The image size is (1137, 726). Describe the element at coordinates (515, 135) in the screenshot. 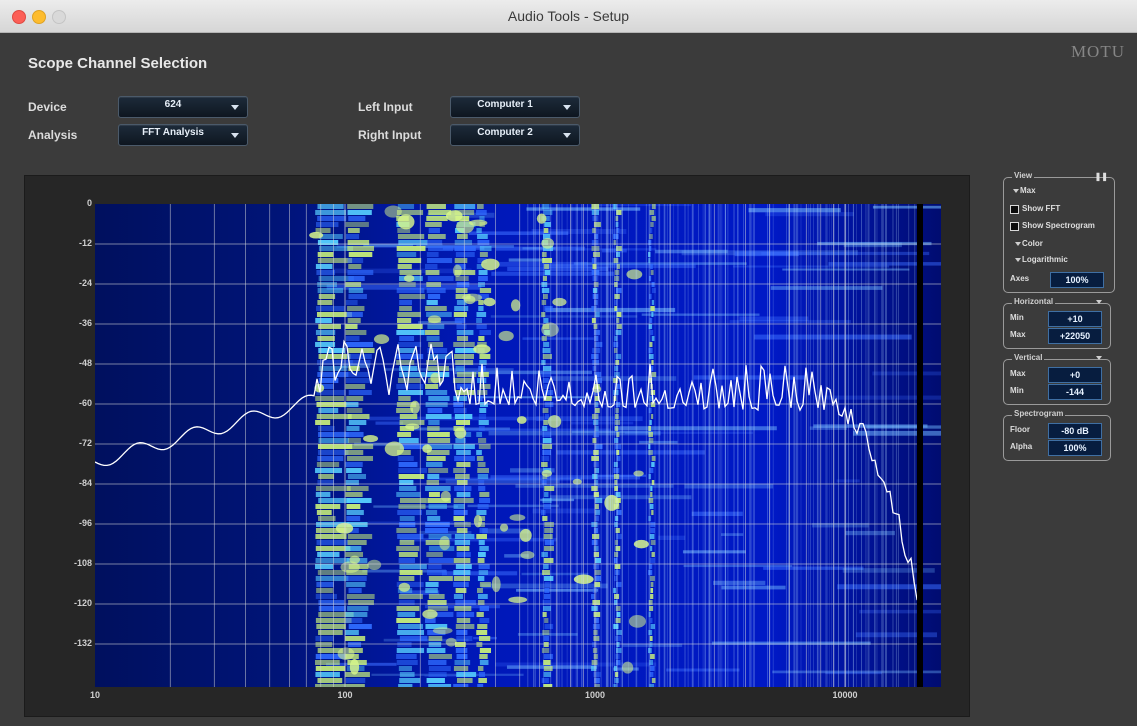

I see `right-input-dropdown: Computer 2` at that location.